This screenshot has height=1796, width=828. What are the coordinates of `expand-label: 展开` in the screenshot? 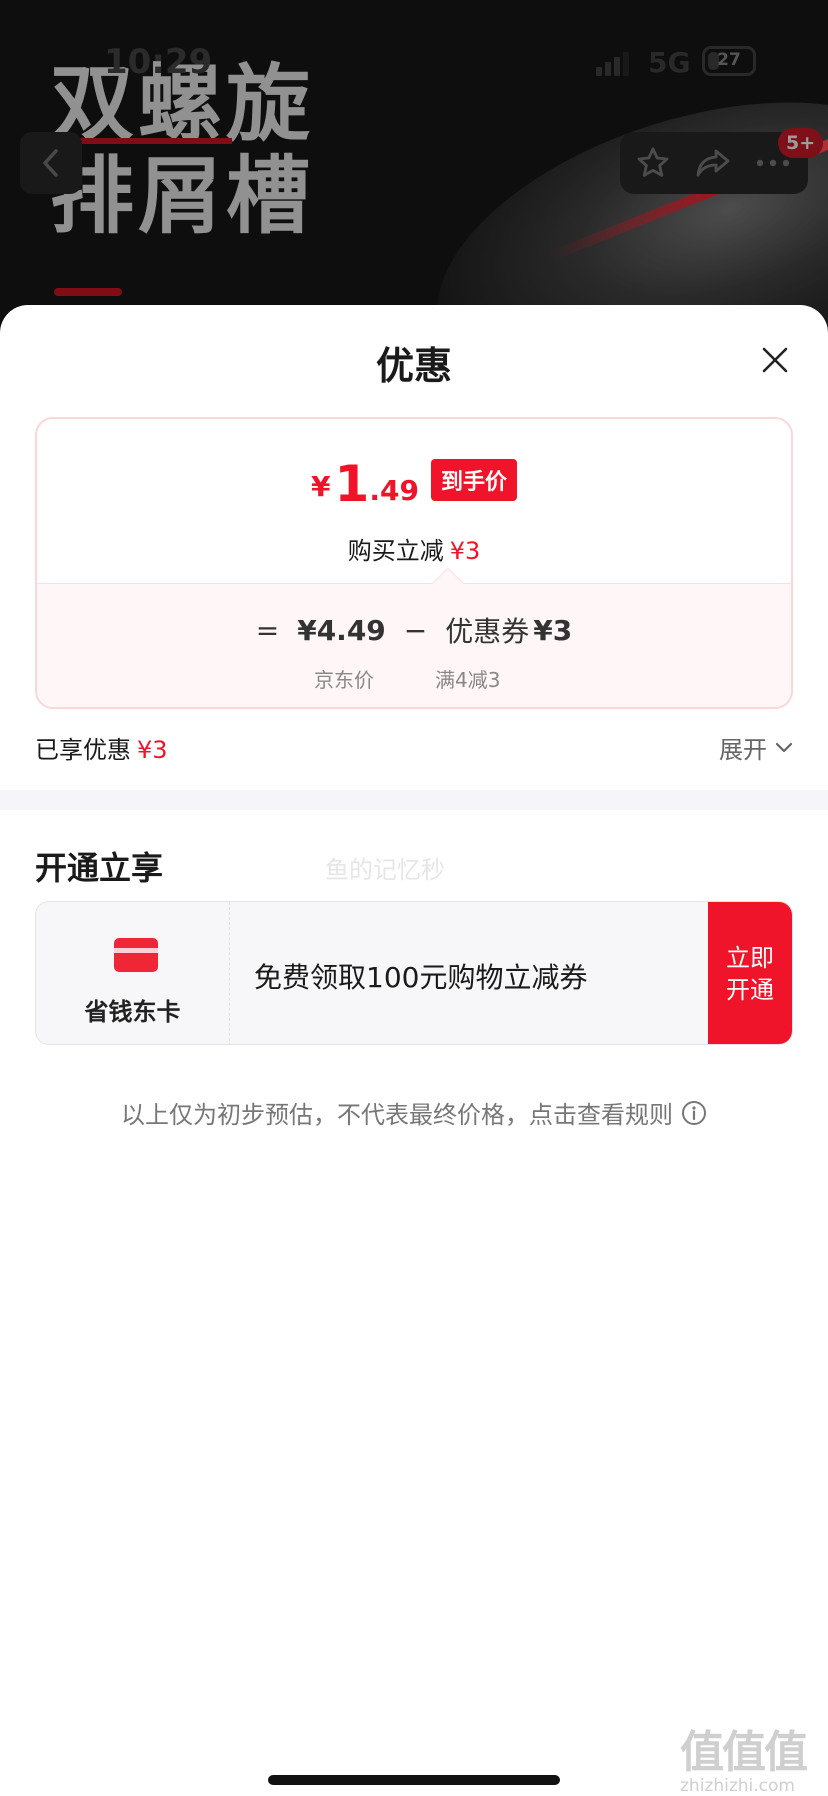 It's located at (743, 750).